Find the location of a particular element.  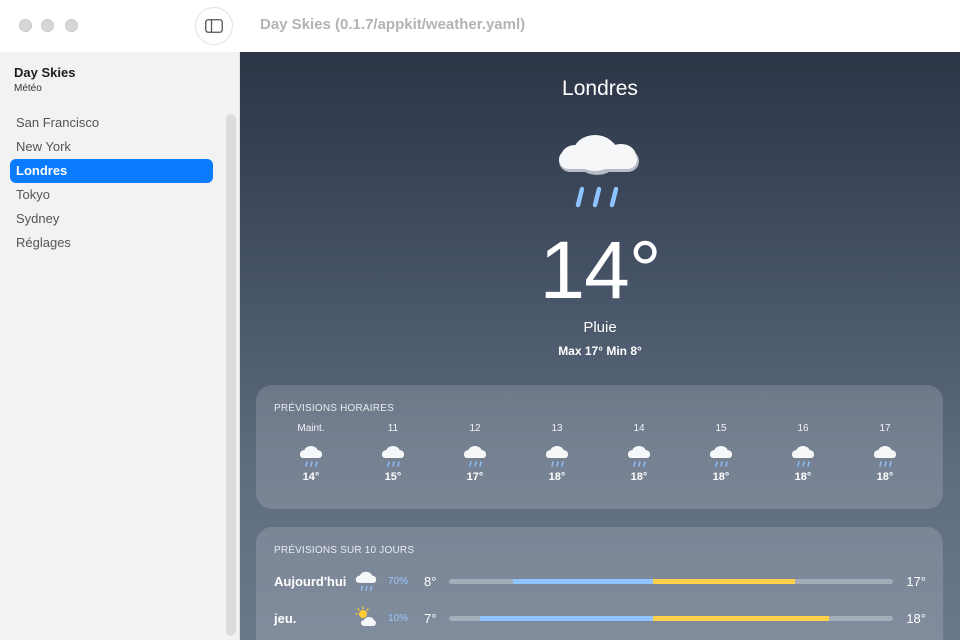

hour-temperature: 15° is located at coordinates (393, 477).